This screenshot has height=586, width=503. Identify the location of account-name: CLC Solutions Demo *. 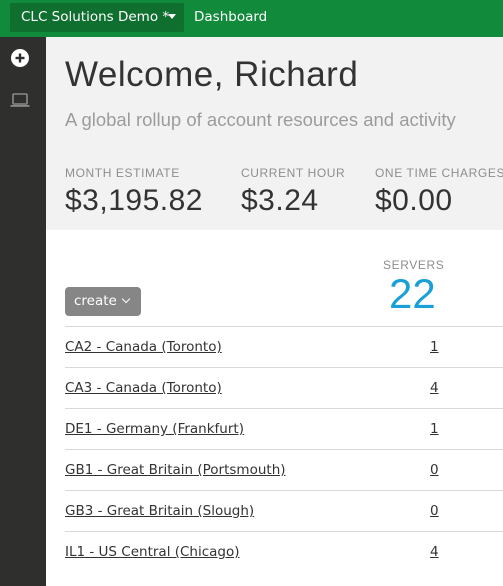
(95, 17).